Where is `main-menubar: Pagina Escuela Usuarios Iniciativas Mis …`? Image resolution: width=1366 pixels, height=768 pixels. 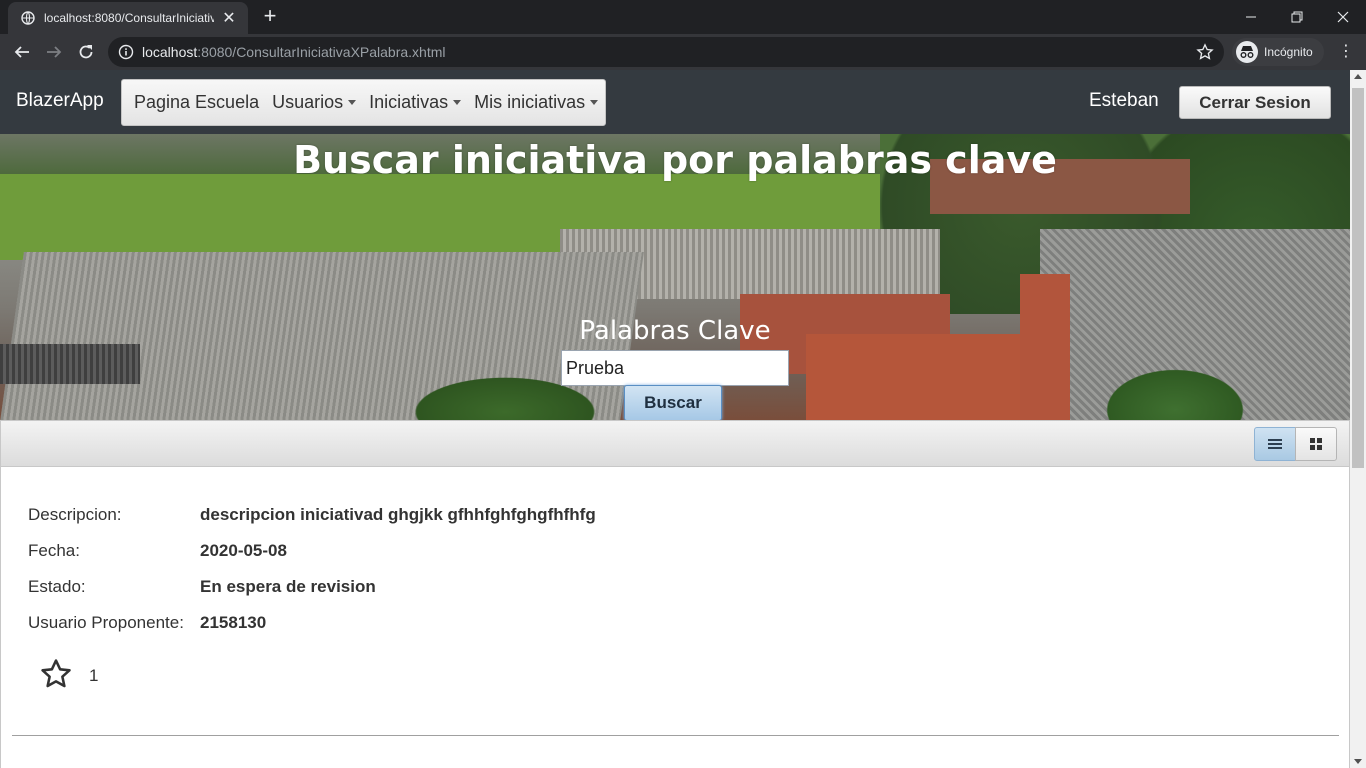
main-menubar: Pagina Escuela Usuarios Iniciativas Mis … is located at coordinates (363, 102).